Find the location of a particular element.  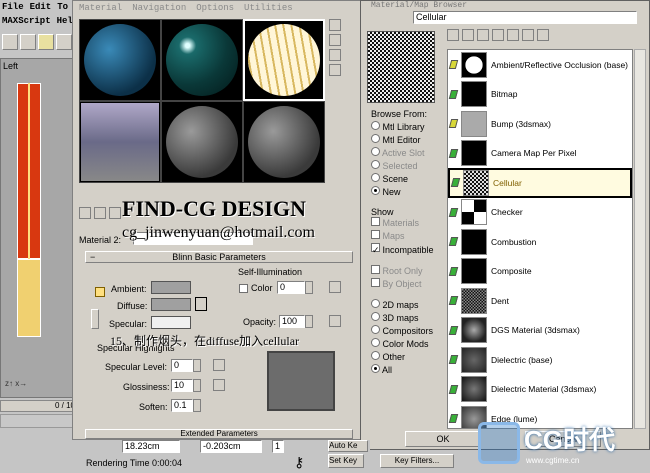

view-large-icons-icon is located at coordinates (498, 35).